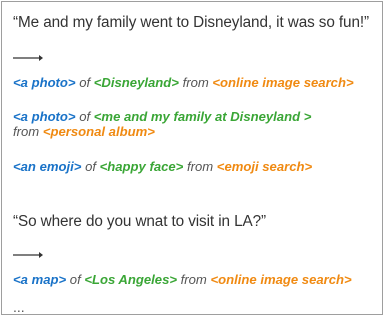  I want to click on content-type: <an emoji>, so click(47, 166).